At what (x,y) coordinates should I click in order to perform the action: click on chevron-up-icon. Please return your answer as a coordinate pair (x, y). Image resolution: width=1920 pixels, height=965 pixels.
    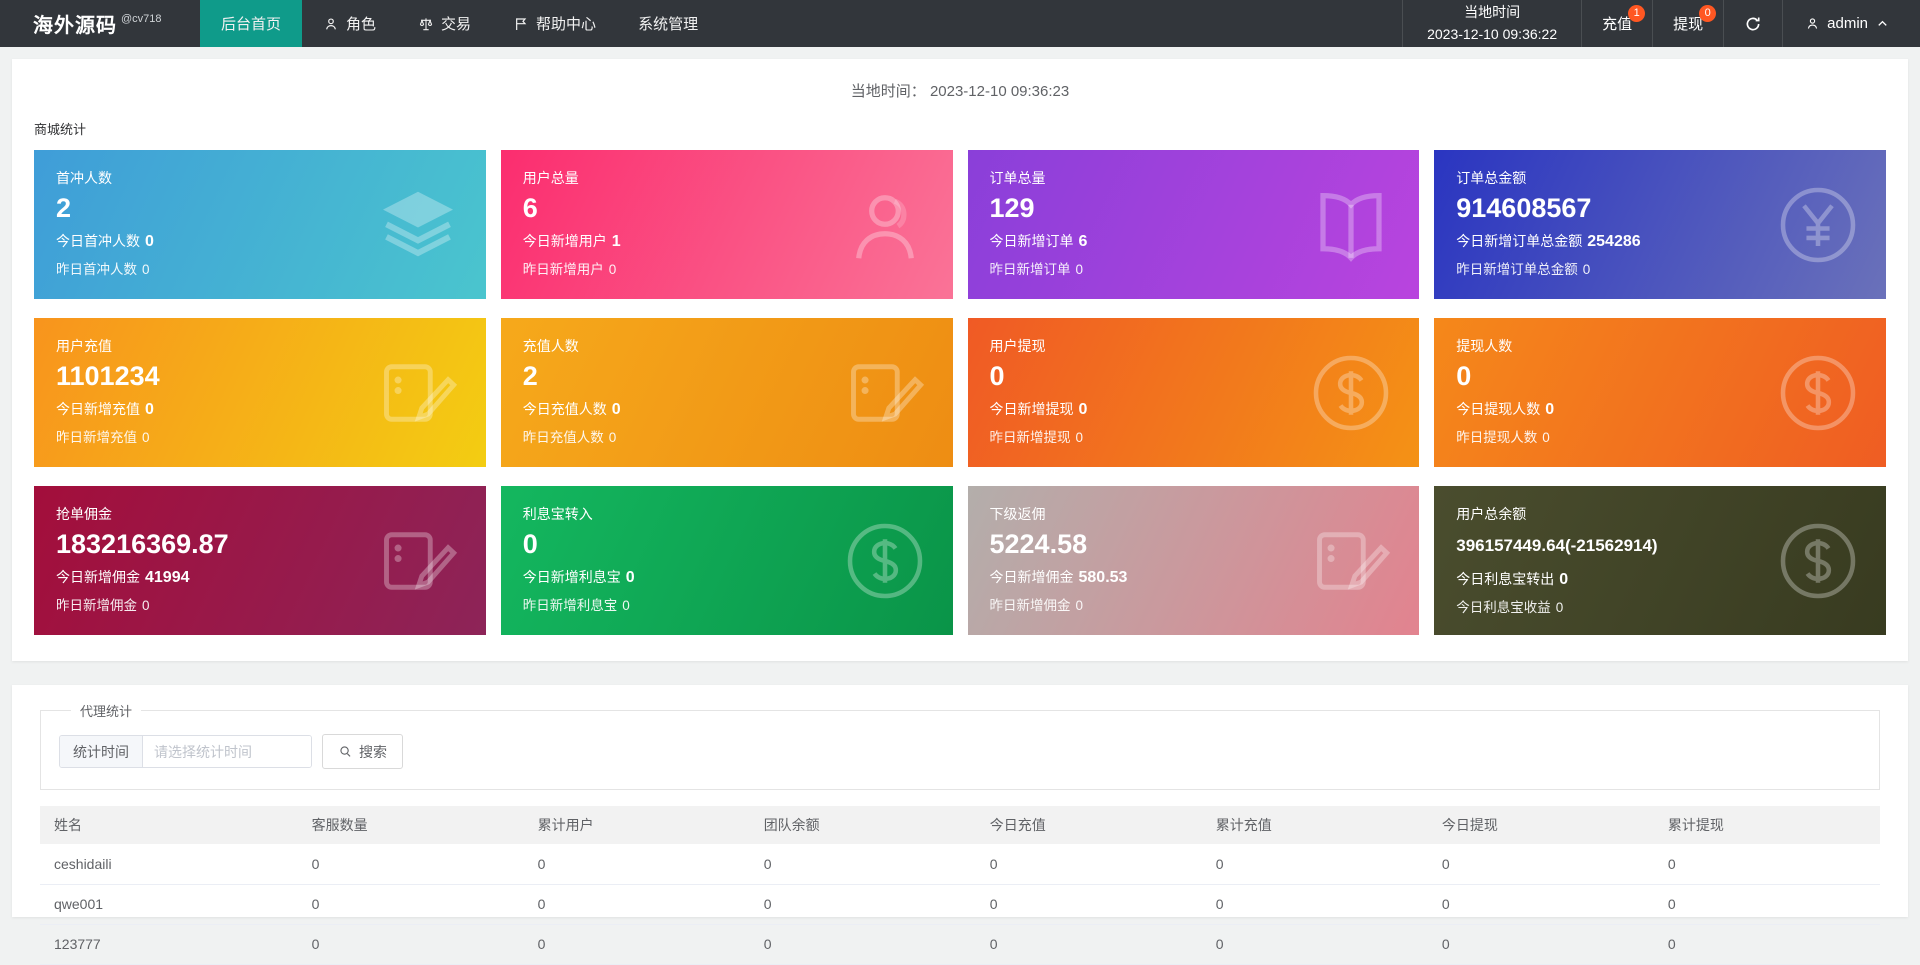
    Looking at the image, I should click on (1882, 23).